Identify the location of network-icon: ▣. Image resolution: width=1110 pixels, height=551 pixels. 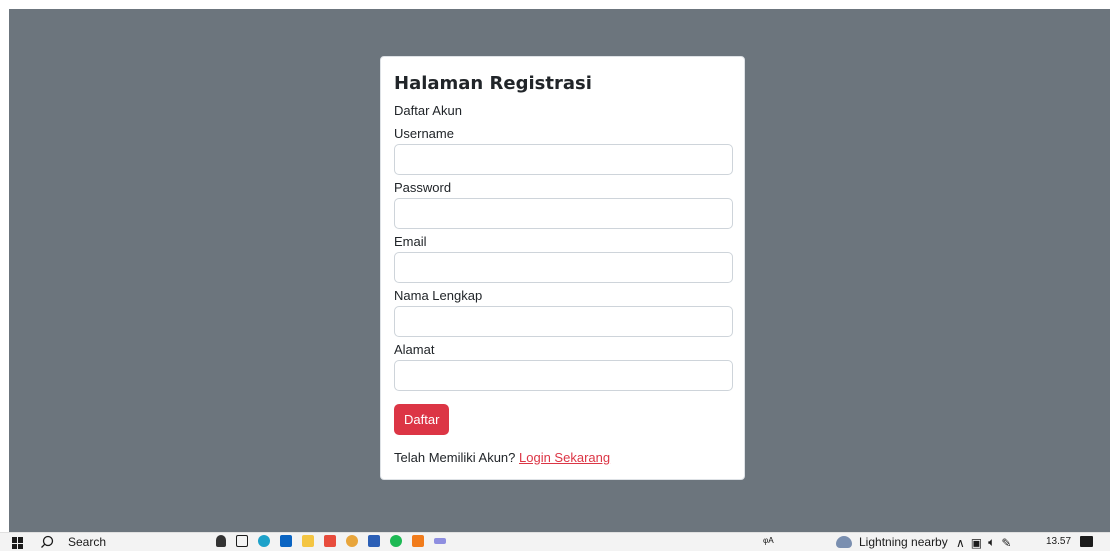
(976, 543).